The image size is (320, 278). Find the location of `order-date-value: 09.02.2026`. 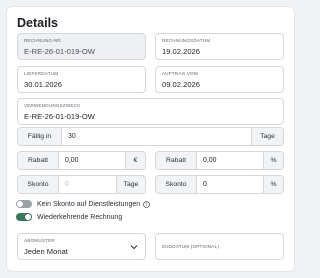

order-date-value: 09.02.2026 is located at coordinates (181, 84).